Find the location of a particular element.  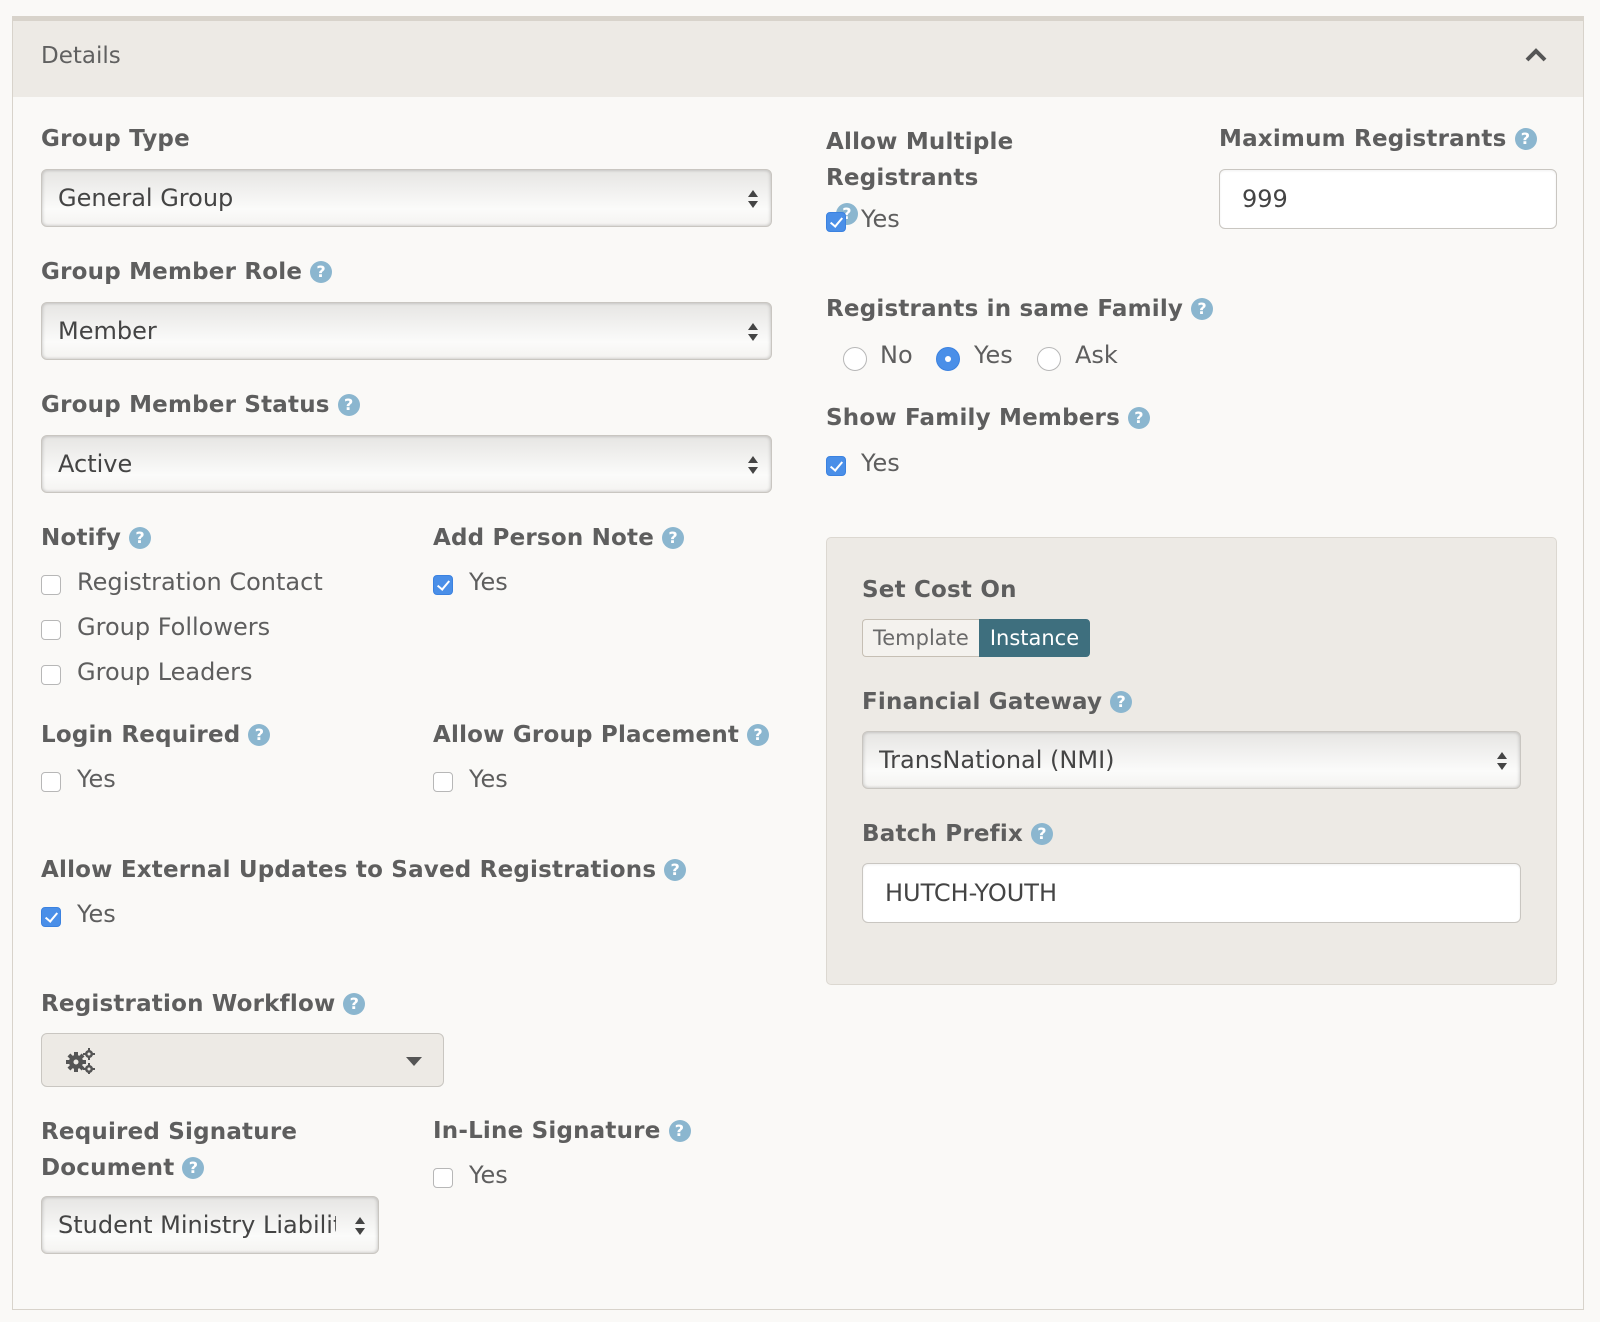

toggle-instance-button: Instance is located at coordinates (1034, 638).